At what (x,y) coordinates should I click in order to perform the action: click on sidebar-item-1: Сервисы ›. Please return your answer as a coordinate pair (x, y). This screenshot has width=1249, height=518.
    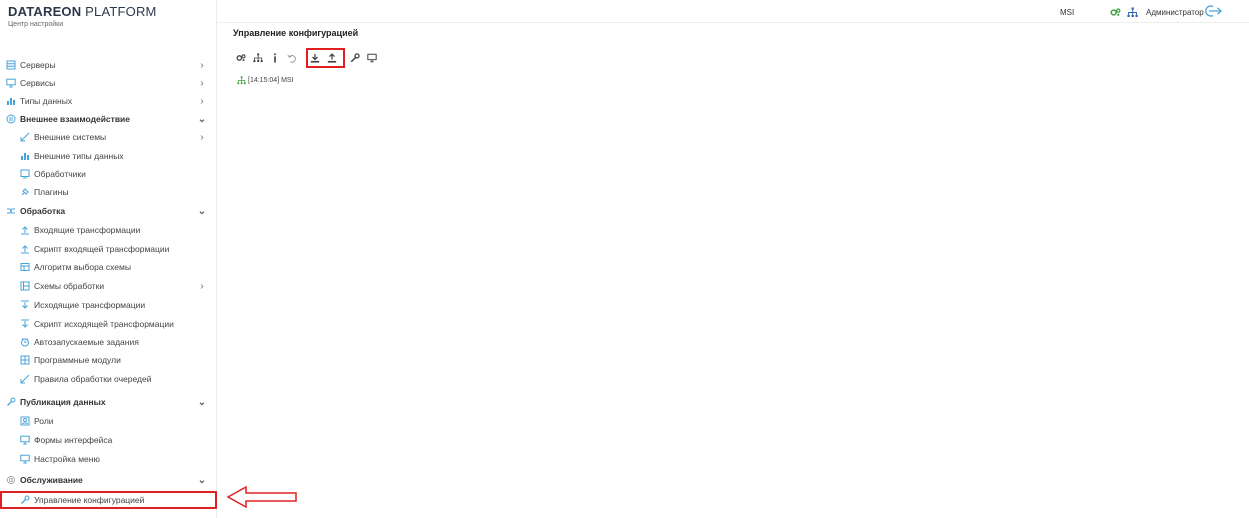
    Looking at the image, I should click on (108, 83).